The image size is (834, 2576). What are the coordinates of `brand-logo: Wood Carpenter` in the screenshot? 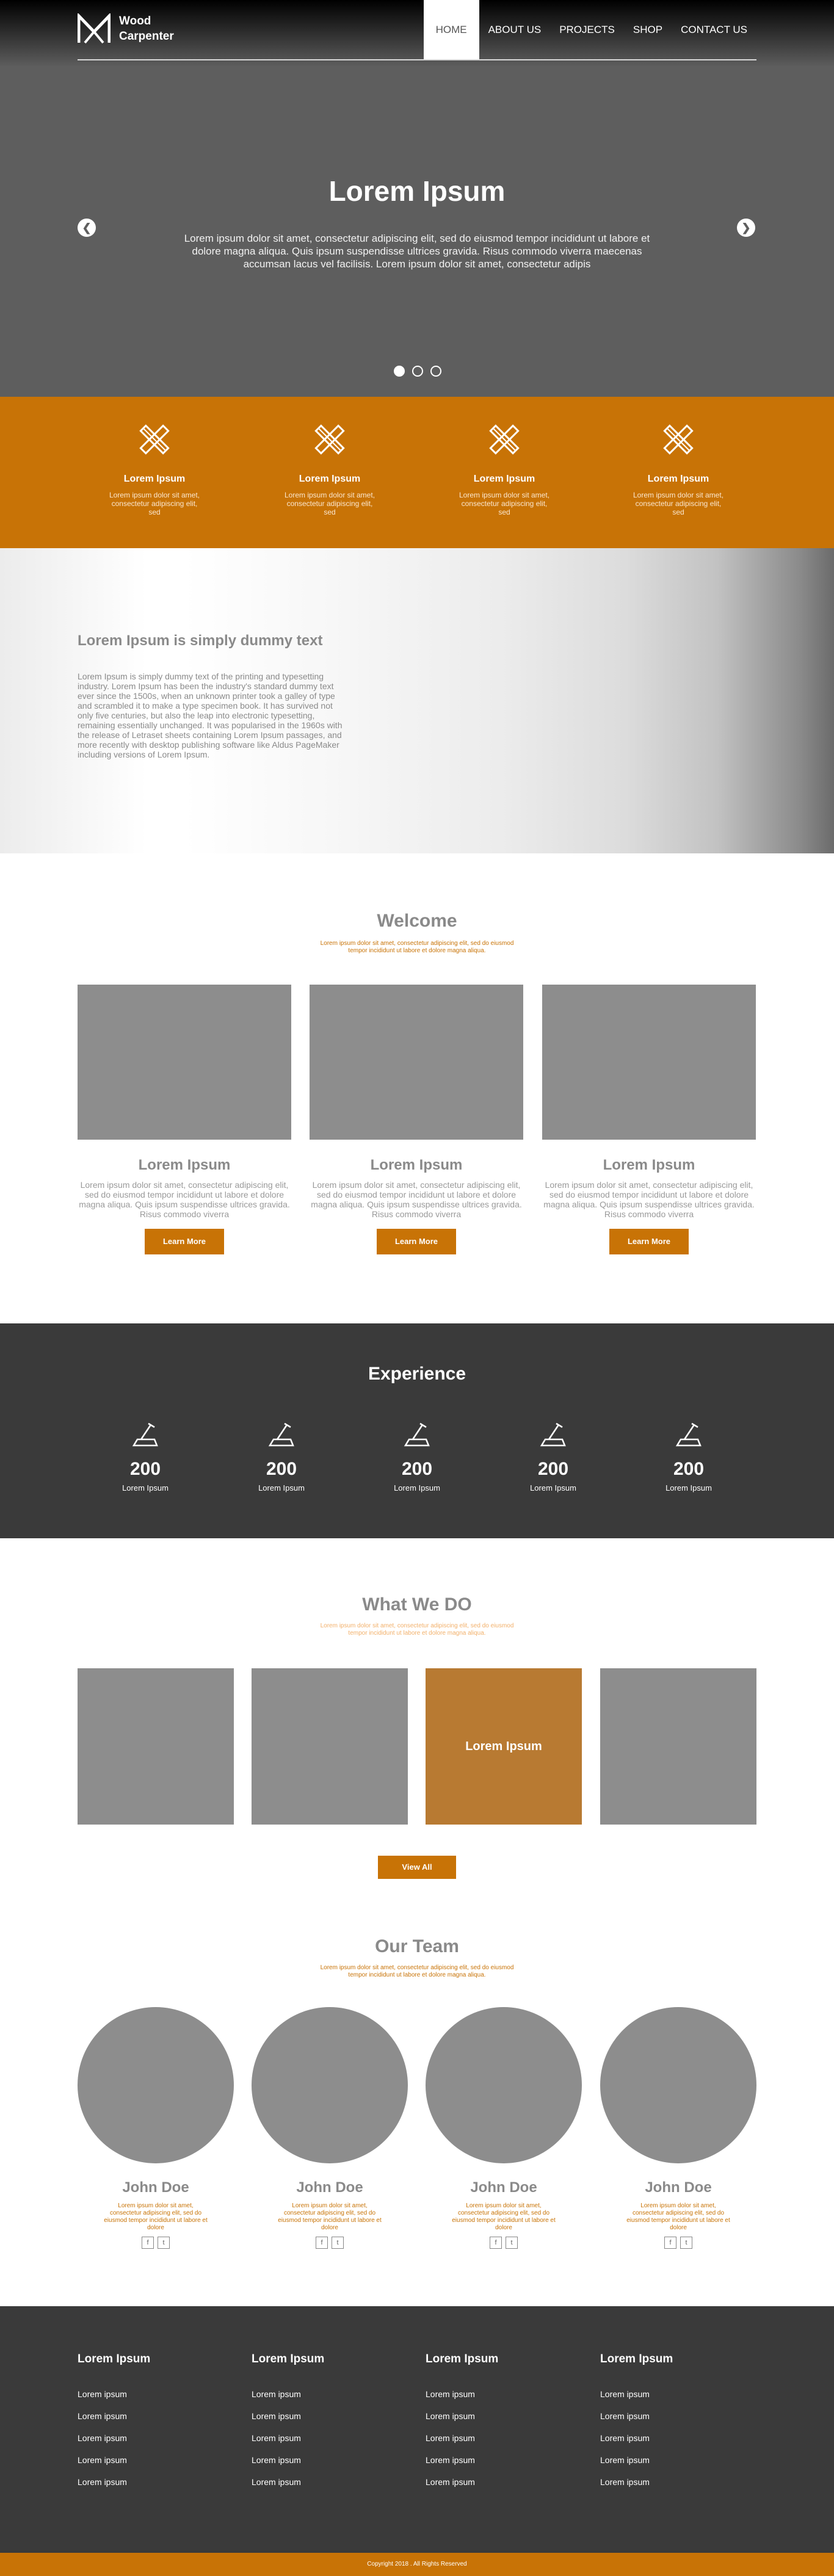 It's located at (126, 28).